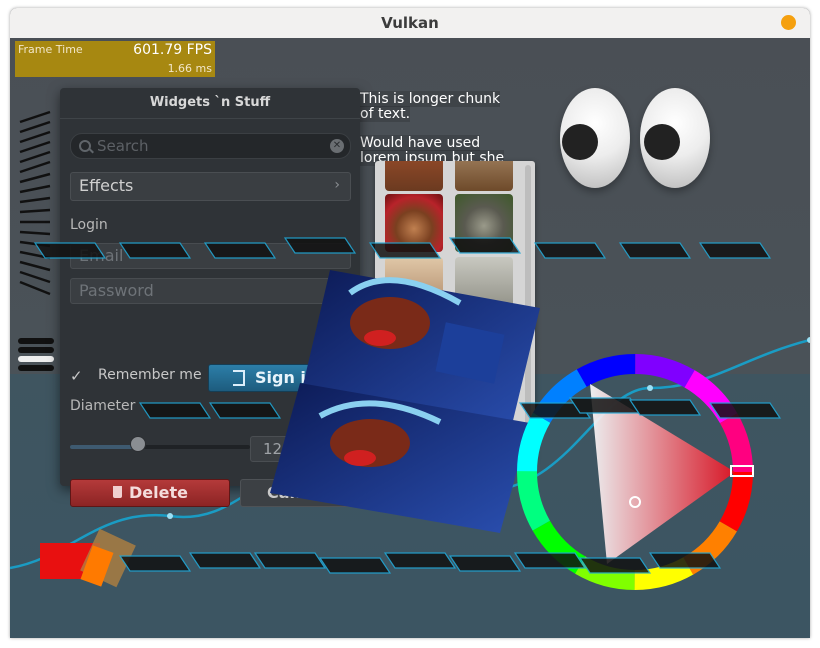 The image size is (820, 648). Describe the element at coordinates (788, 22) in the screenshot. I see `close-button` at that location.